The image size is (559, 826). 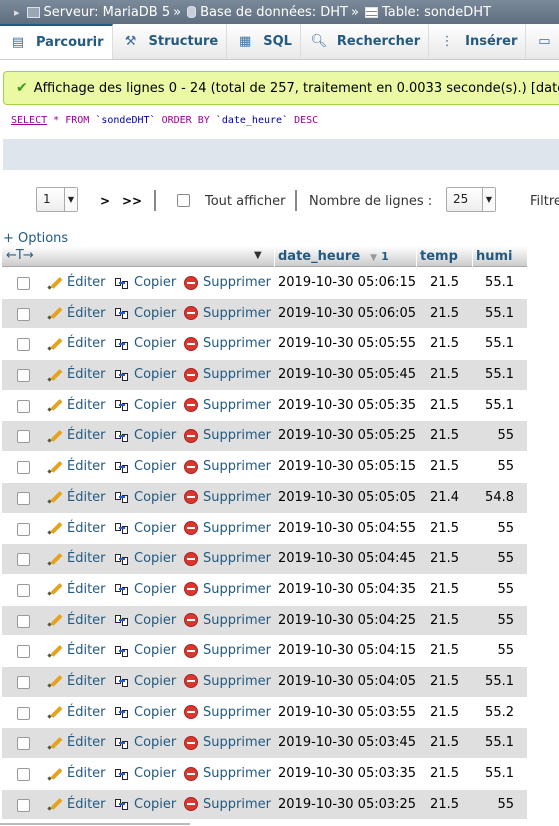 I want to click on cell-date-heure: 2019-10-30 05:03:35, so click(x=347, y=773).